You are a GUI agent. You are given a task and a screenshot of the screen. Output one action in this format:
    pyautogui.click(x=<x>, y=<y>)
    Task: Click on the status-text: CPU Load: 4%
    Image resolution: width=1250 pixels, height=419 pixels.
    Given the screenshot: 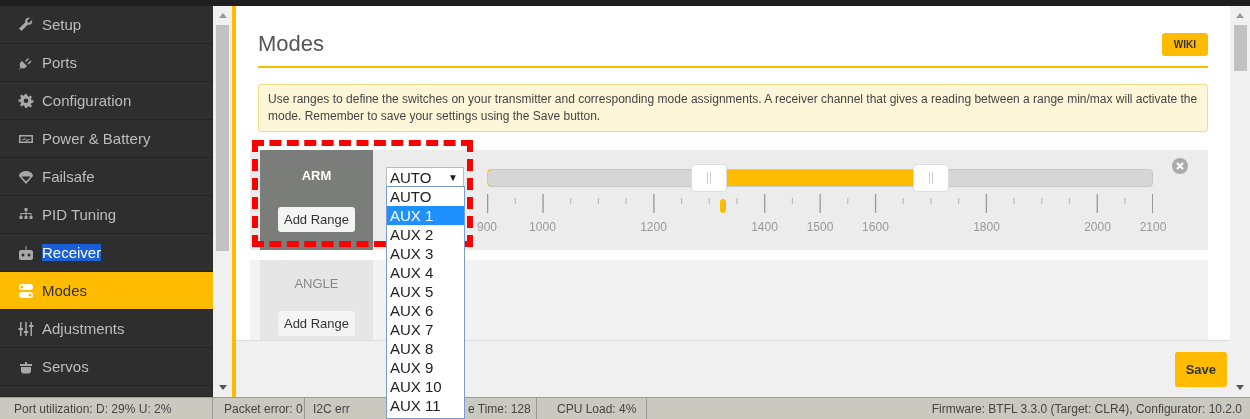 What is the action you would take?
    pyautogui.click(x=592, y=408)
    